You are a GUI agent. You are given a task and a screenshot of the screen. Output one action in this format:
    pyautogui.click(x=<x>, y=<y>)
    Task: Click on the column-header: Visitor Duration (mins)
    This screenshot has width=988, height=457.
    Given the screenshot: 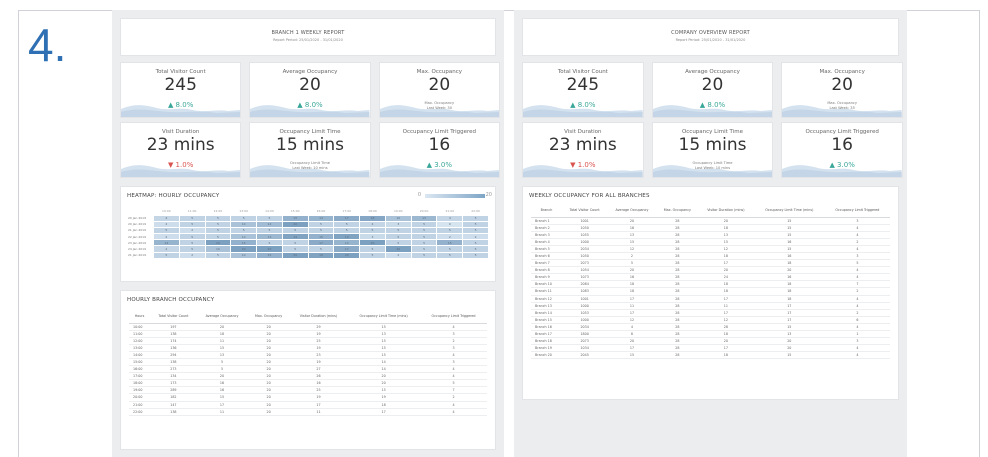 What is the action you would take?
    pyautogui.click(x=726, y=210)
    